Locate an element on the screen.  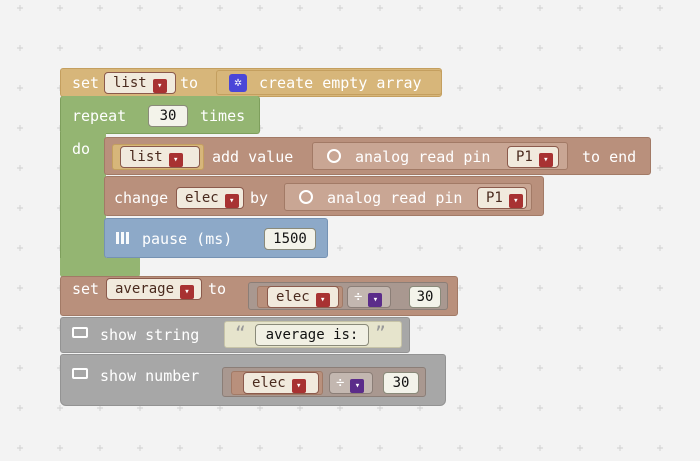
show-number-label: show number is located at coordinates (150, 376).